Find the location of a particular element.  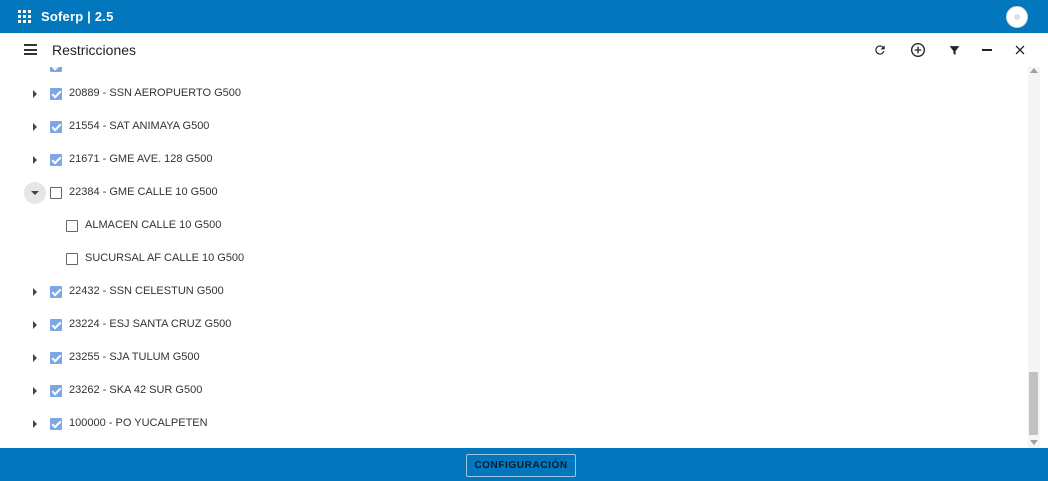

scroll-down-arrow-icon is located at coordinates (1034, 442).